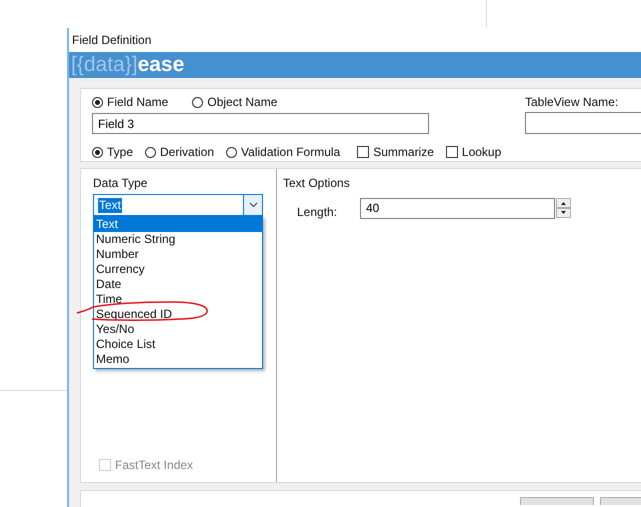 The width and height of the screenshot is (641, 507). I want to click on dropdown-option: Currency, so click(178, 269).